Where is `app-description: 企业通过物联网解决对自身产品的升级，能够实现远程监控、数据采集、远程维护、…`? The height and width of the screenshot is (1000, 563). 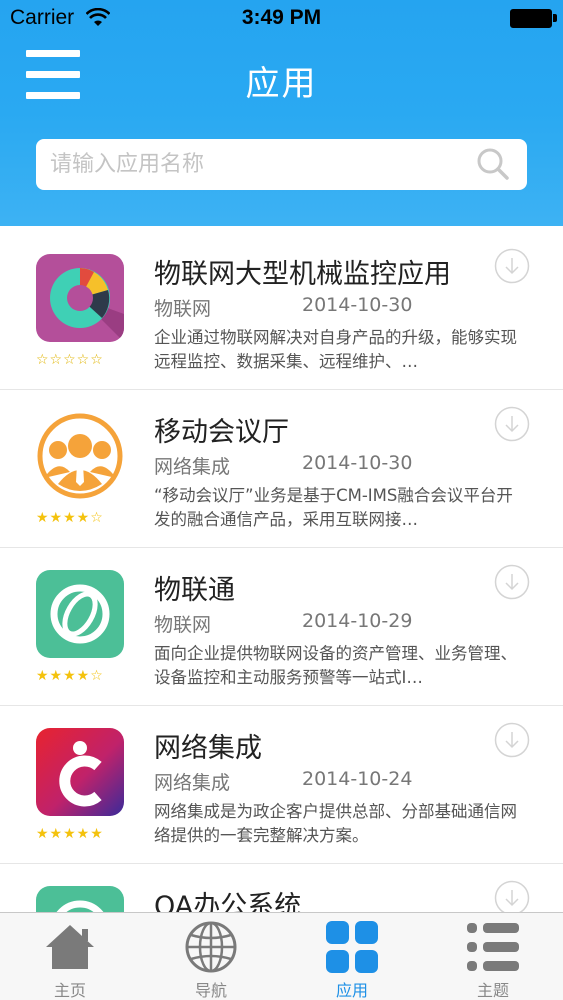 app-description: 企业通过物联网解决对自身产品的升级，能够实现远程监控、数据采集、远程维护、… is located at coordinates (335, 349).